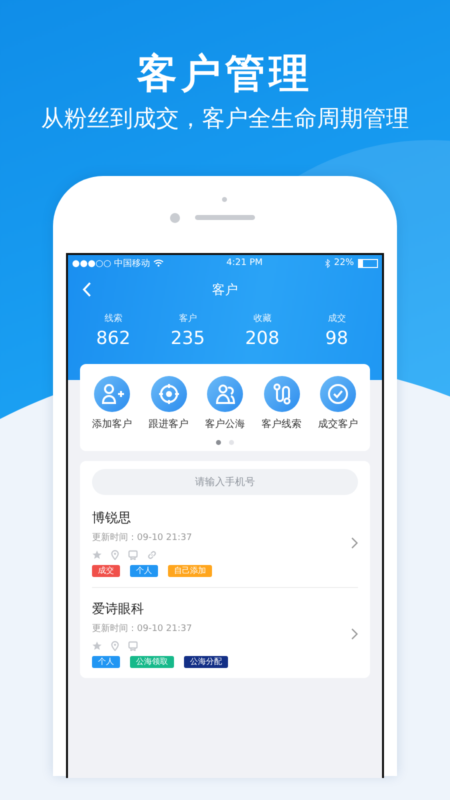  What do you see at coordinates (225, 290) in the screenshot?
I see `page-title: 客户` at bounding box center [225, 290].